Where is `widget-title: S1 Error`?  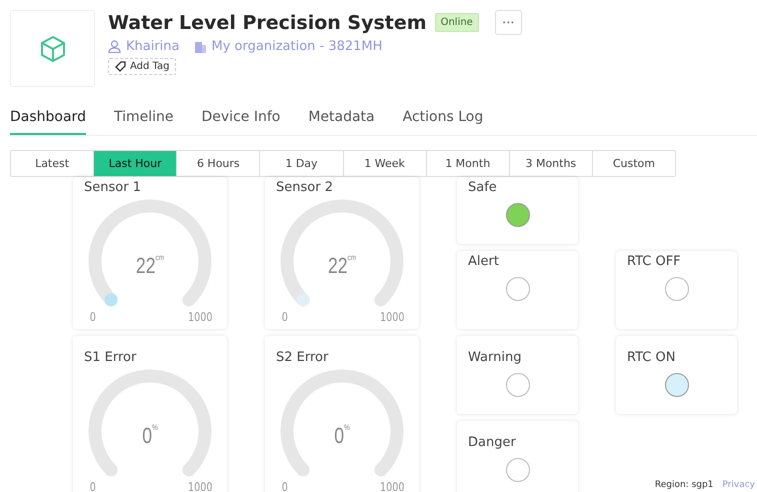 widget-title: S1 Error is located at coordinates (111, 357).